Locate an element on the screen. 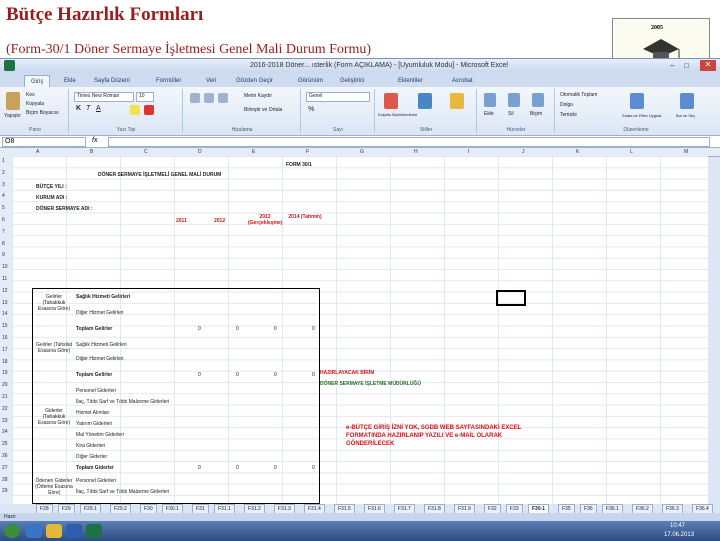 The height and width of the screenshot is (541, 720). ribbon-tab: Sayfa Düzeni is located at coordinates (112, 81).